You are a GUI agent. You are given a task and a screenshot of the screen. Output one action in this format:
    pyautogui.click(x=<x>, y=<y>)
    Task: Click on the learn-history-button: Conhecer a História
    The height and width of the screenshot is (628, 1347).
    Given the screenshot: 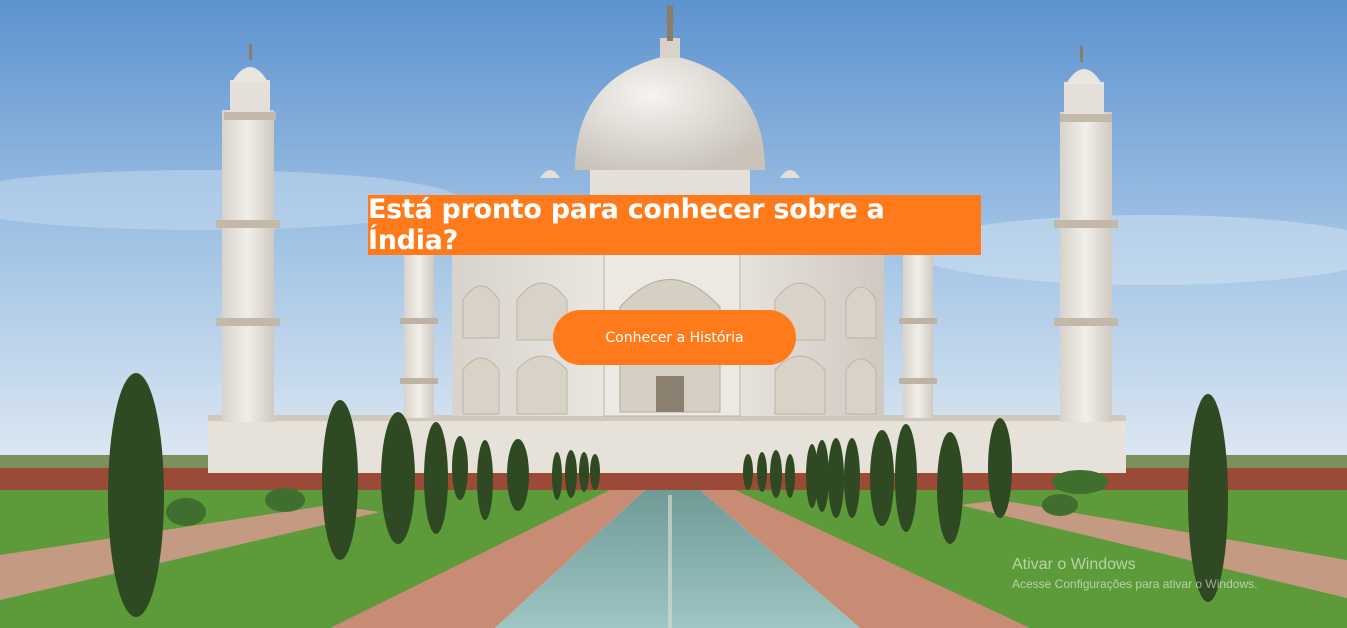 What is the action you would take?
    pyautogui.click(x=674, y=337)
    